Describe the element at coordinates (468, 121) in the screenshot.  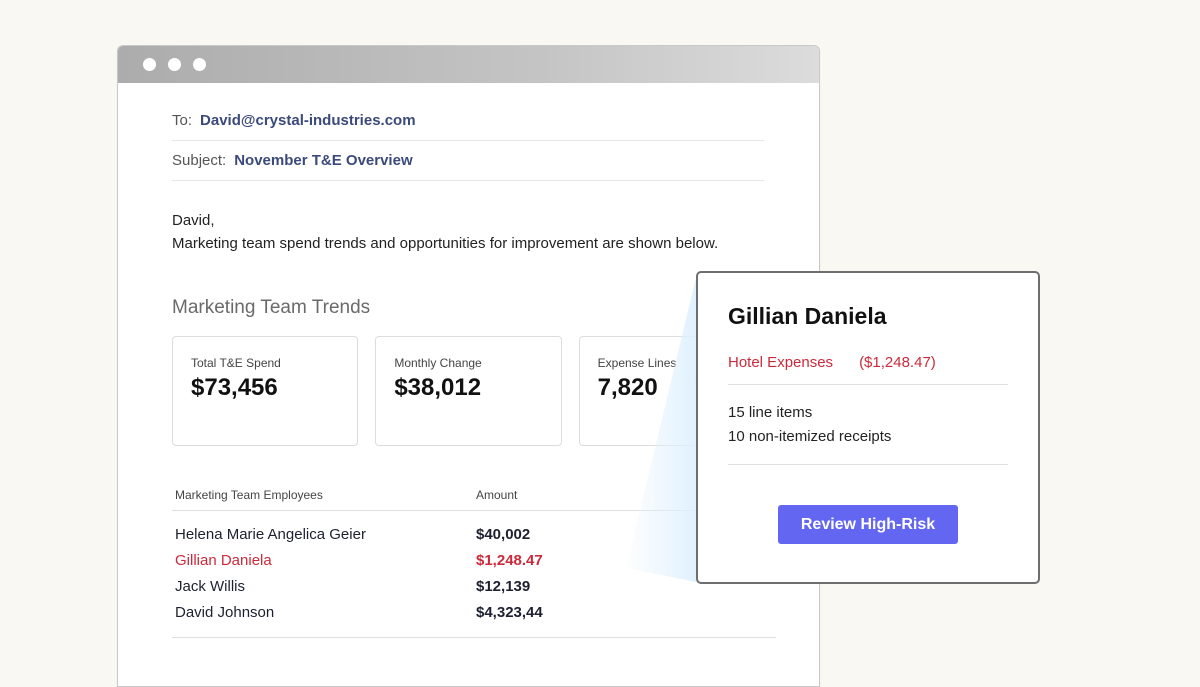
I see `to-row: To: David@crystal-industries.com` at that location.